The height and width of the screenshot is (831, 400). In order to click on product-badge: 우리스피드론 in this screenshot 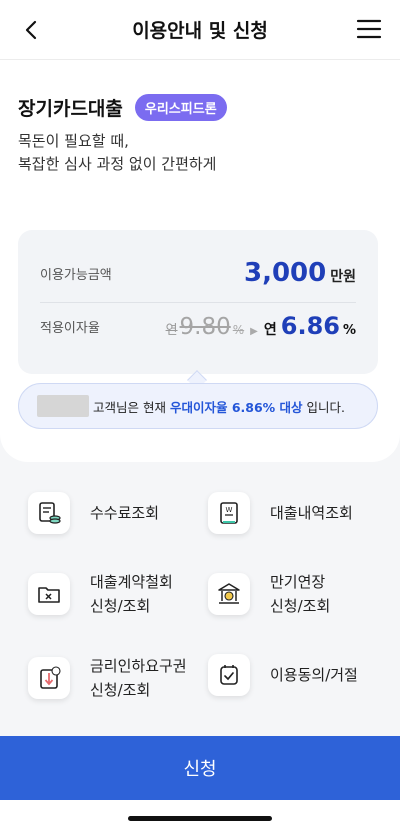, I will do `click(180, 107)`.